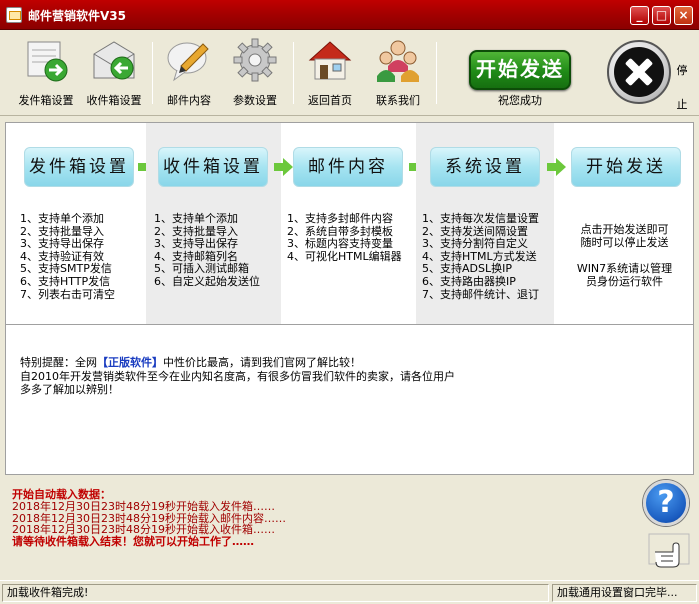  What do you see at coordinates (661, 15) in the screenshot?
I see `maximize-button: □` at bounding box center [661, 15].